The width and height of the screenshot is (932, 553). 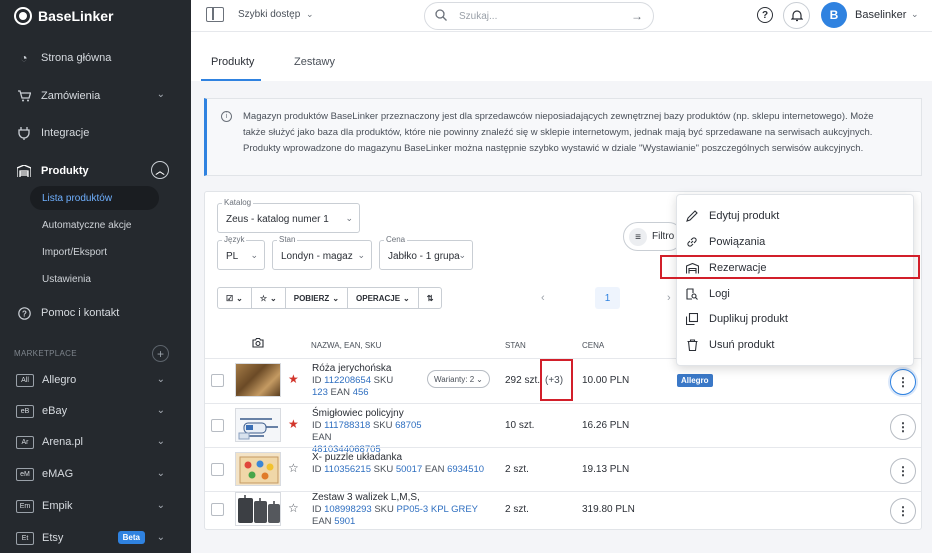 I want to click on menu-item-delete-product: Usuń produkt, so click(x=796, y=345).